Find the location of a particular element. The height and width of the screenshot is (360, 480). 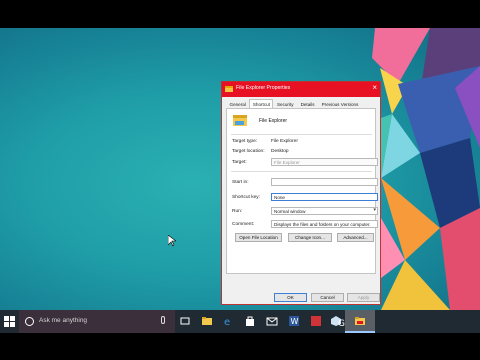

taskbar: Ask me anything e W G is located at coordinates (240, 321).